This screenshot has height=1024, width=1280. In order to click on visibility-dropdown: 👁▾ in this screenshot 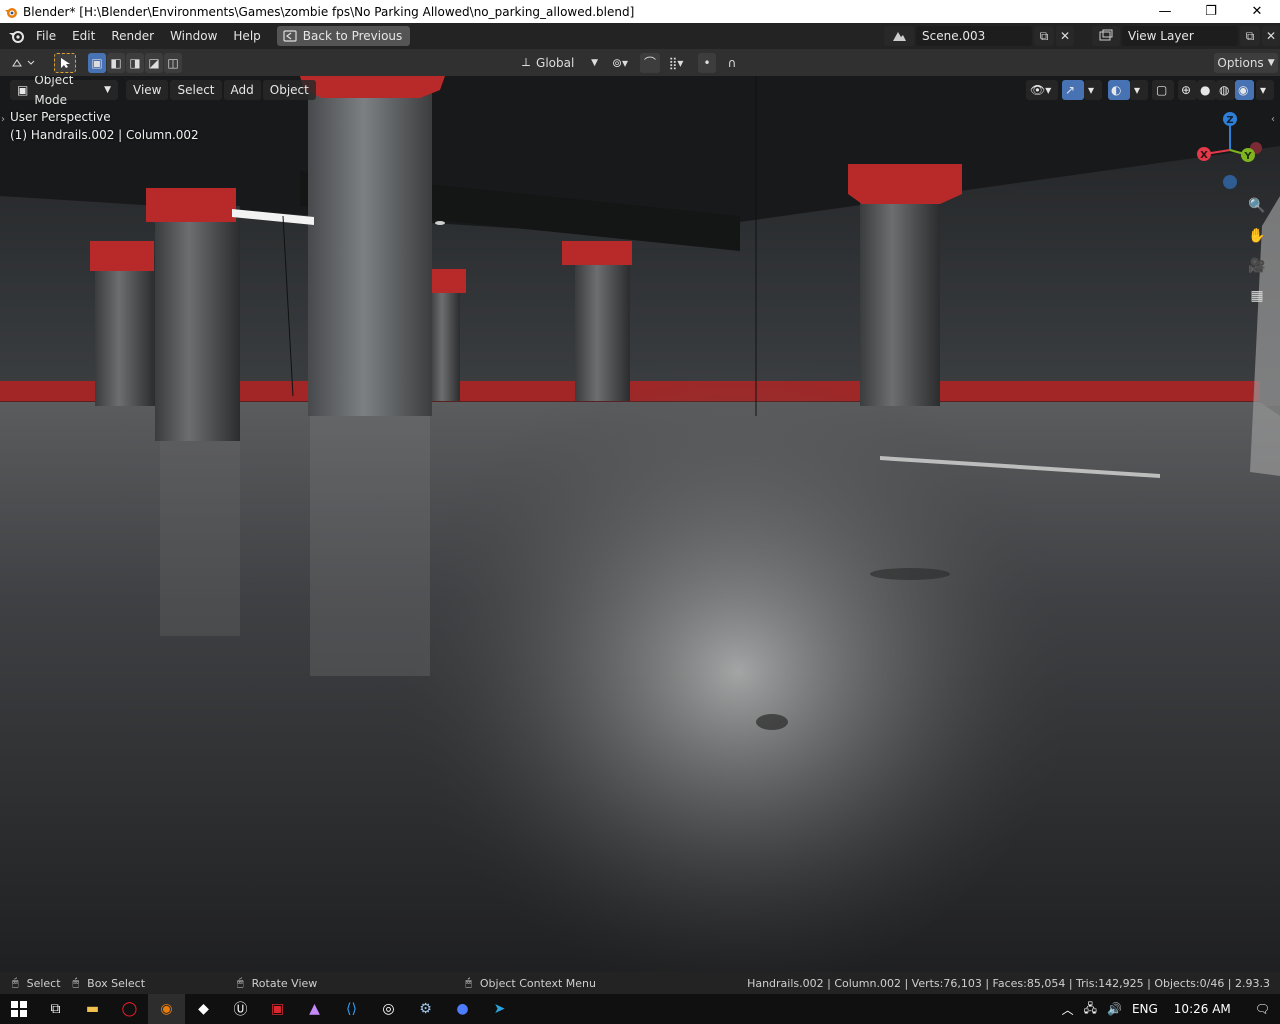, I will do `click(1042, 90)`.